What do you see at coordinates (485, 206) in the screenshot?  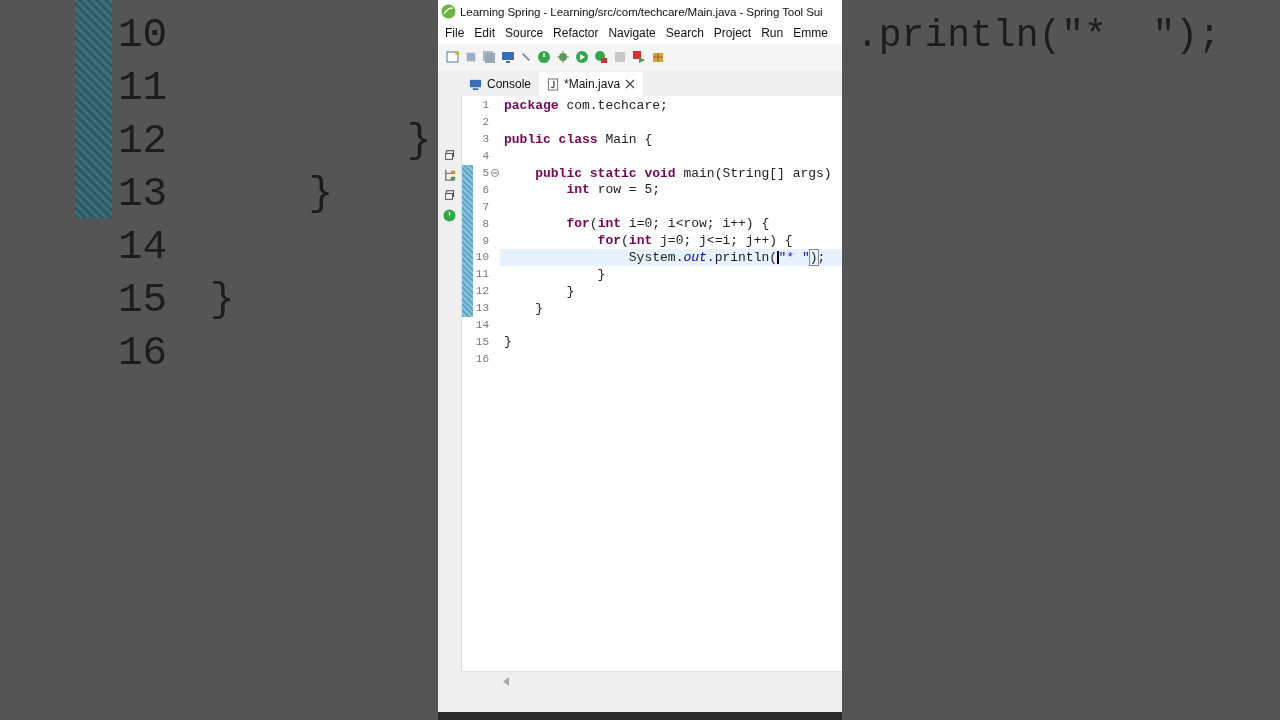 I see `line-number: 7` at bounding box center [485, 206].